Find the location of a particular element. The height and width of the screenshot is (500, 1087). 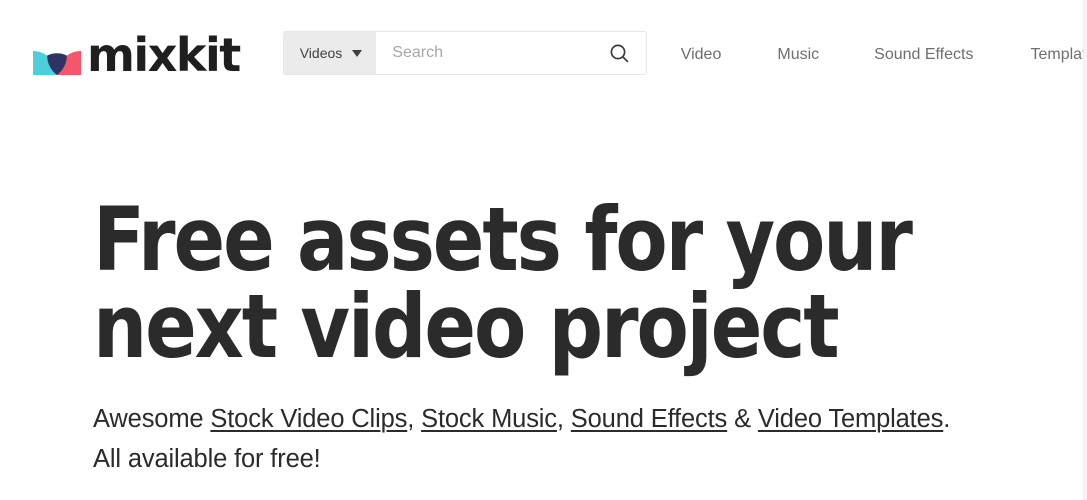

search-submit-button is located at coordinates (619, 53).